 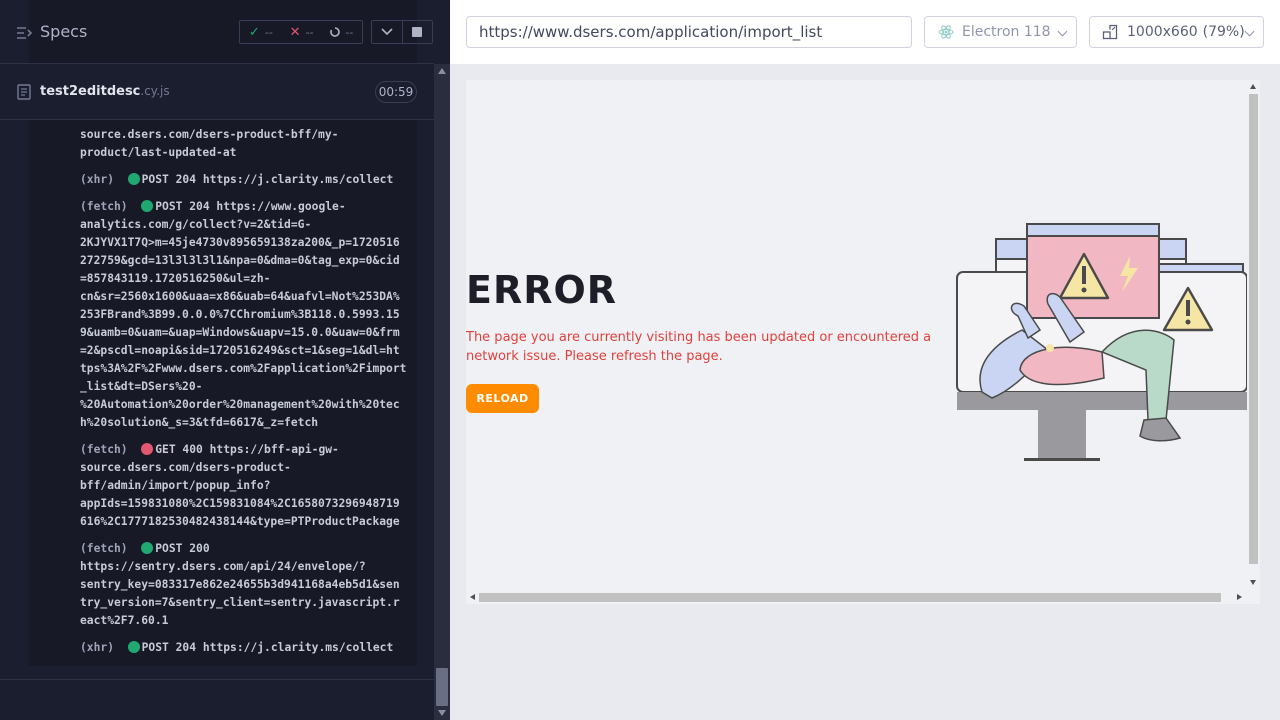 I want to click on command-log-line: h%20solution&_s=3&tfd=6617&_z=fetch, so click(x=247, y=423).